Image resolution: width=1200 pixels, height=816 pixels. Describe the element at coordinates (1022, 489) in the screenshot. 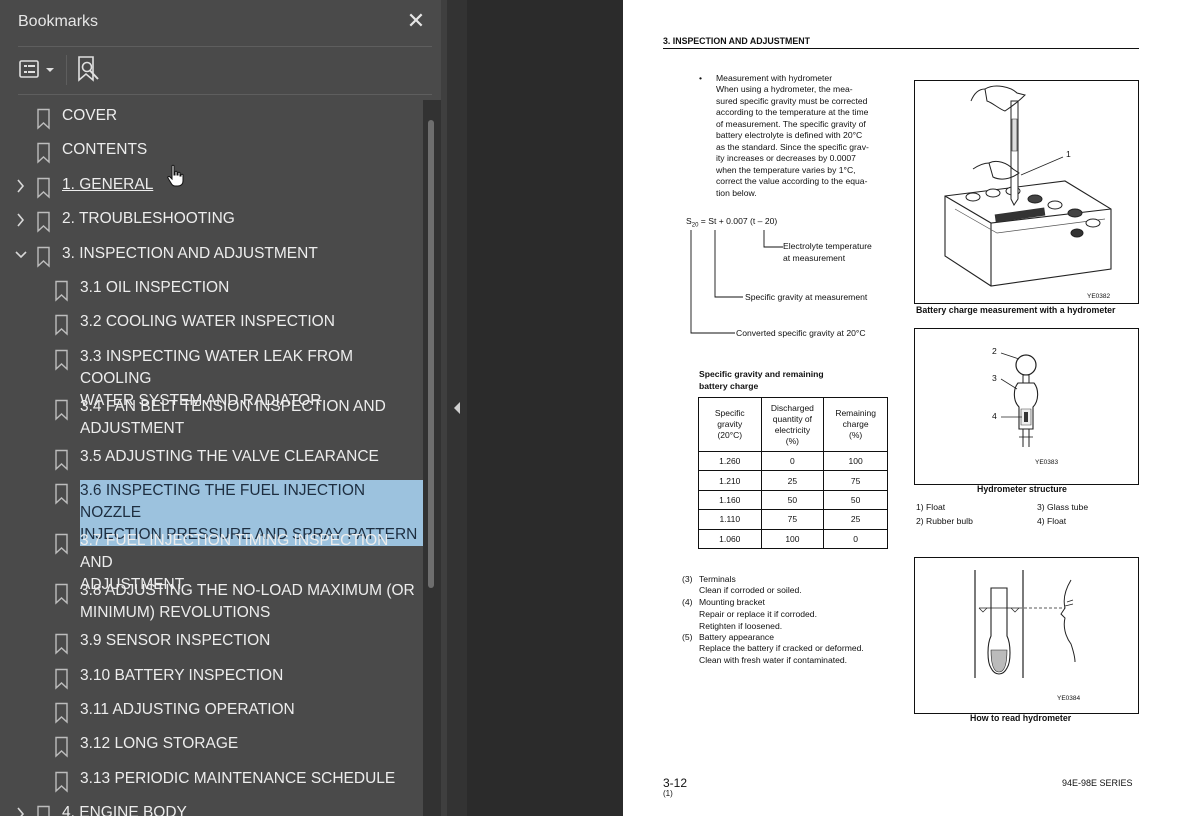

I see `figure-caption: Hydrometer structure` at that location.